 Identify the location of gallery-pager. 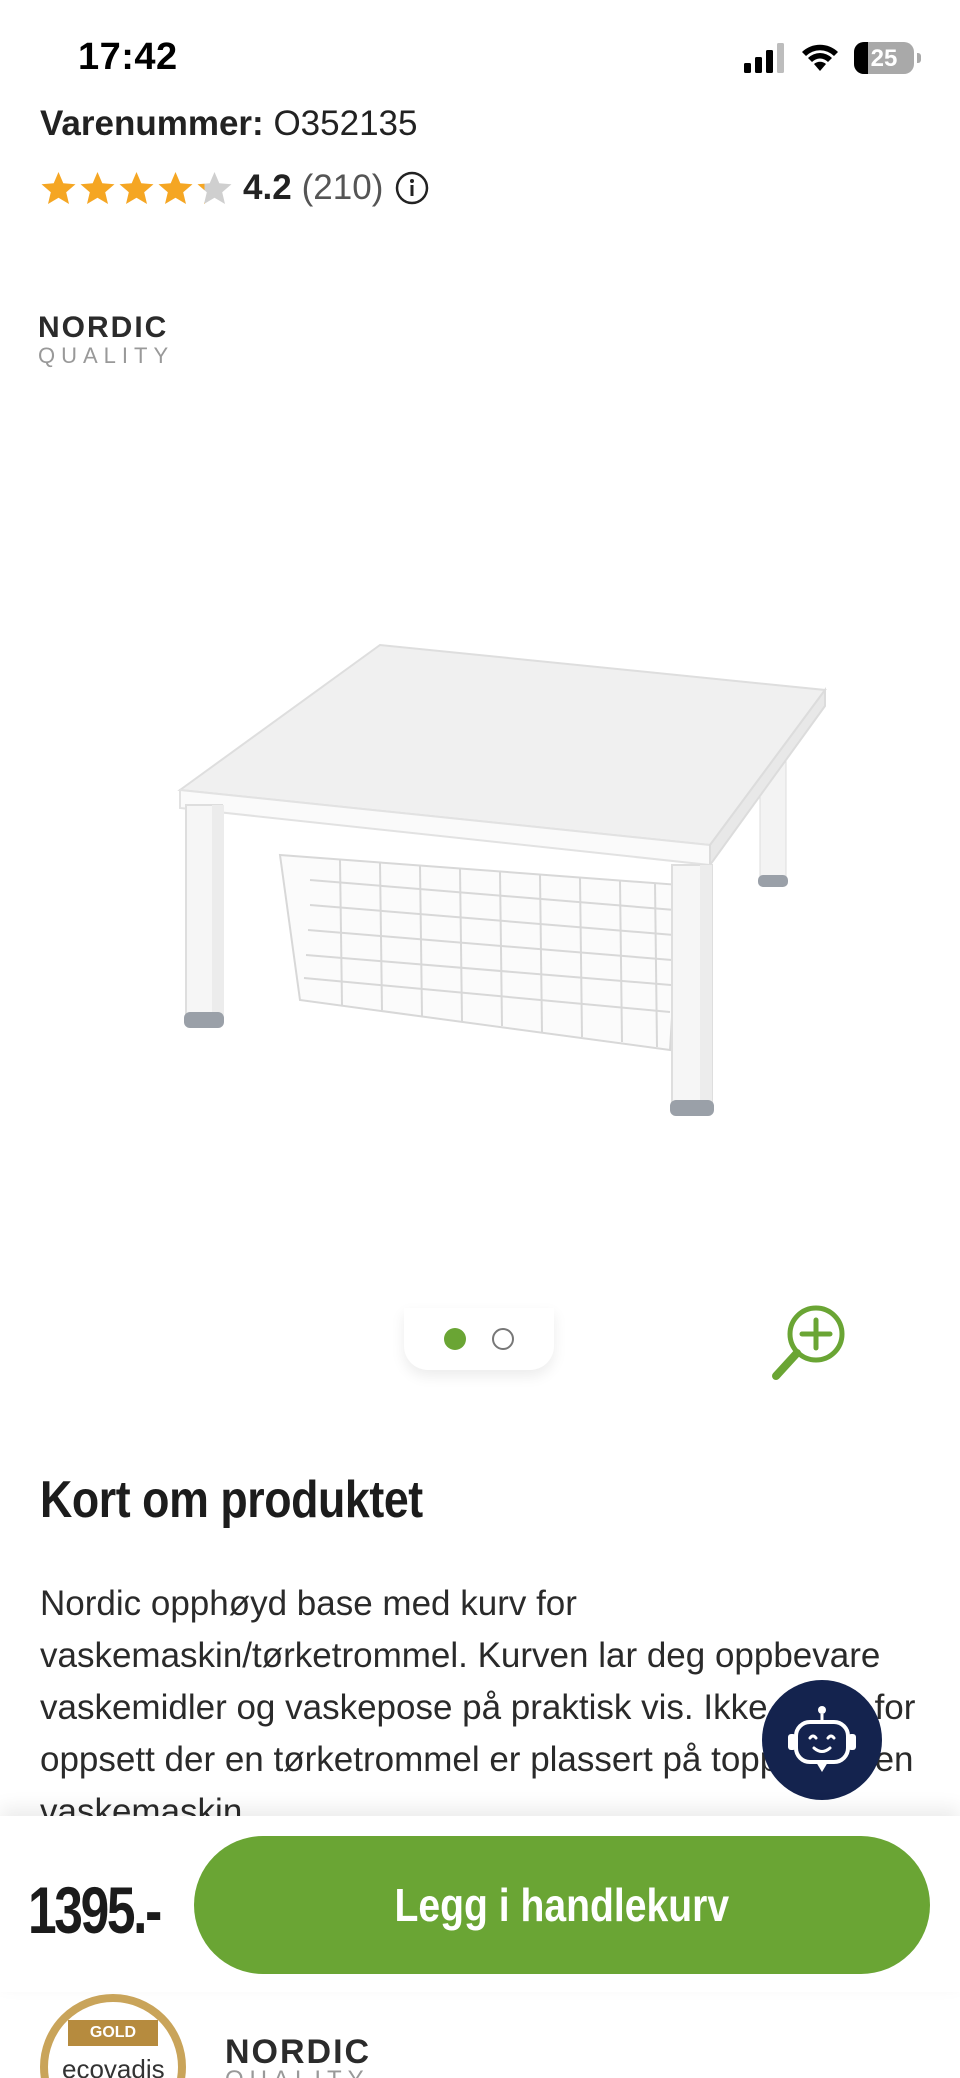
(479, 1339).